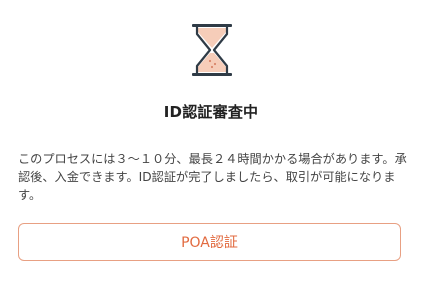  What do you see at coordinates (211, 112) in the screenshot?
I see `status-title: ID認証審査中` at bounding box center [211, 112].